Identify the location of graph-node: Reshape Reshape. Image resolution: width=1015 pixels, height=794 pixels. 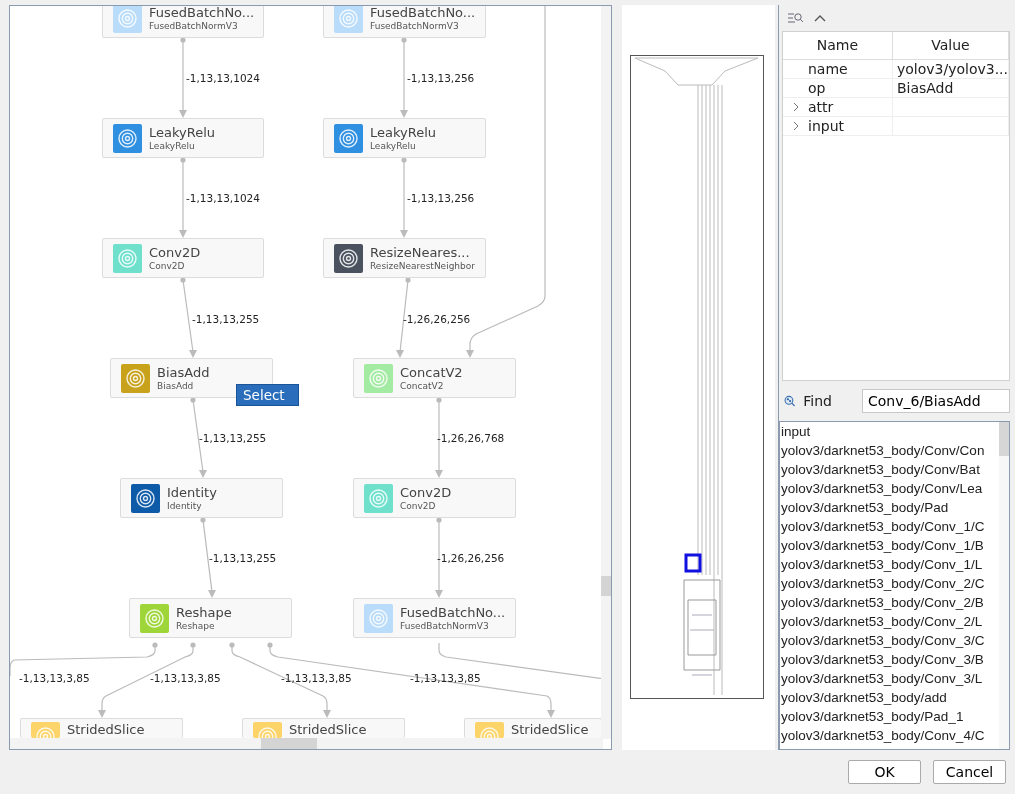
(210, 618).